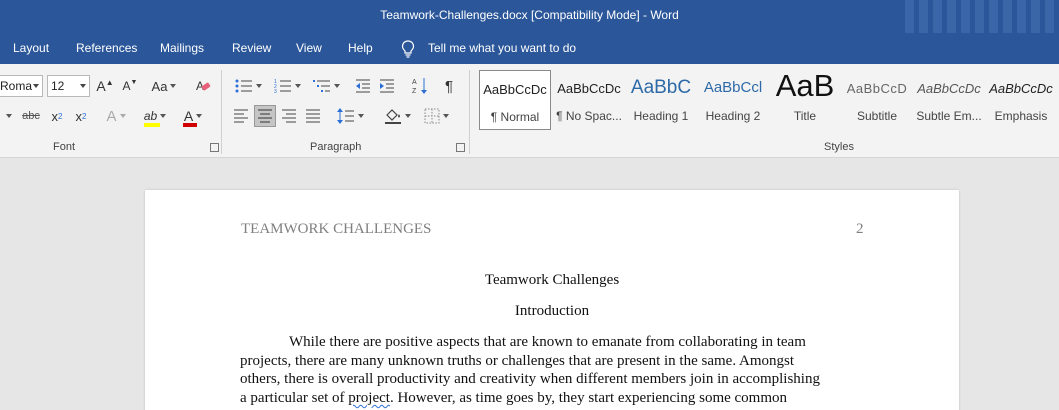  Describe the element at coordinates (408, 49) in the screenshot. I see `lightbulb-icon` at that location.